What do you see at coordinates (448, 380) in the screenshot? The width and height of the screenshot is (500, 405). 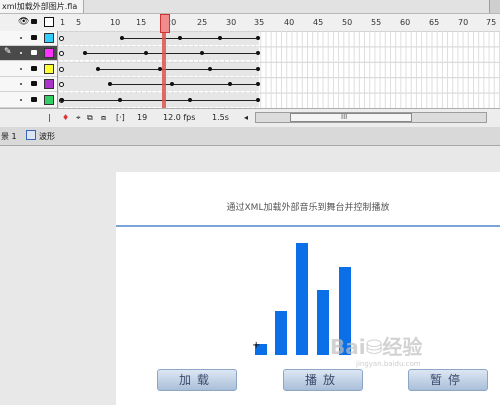 I see `pause-button: 暂停` at bounding box center [448, 380].